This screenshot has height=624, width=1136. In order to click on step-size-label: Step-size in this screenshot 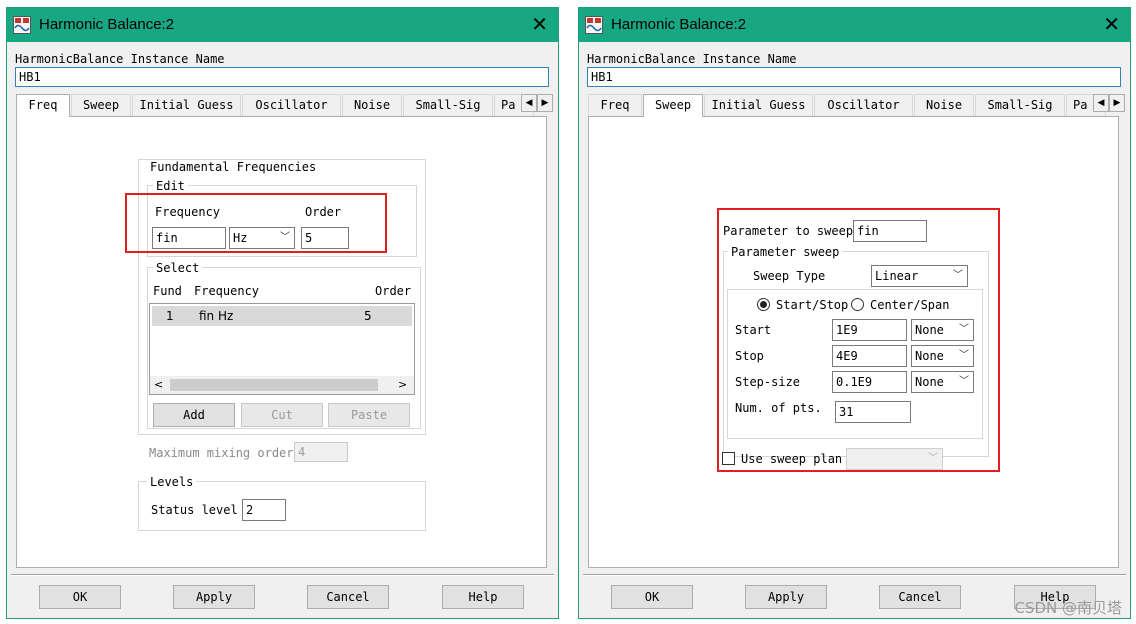, I will do `click(768, 382)`.